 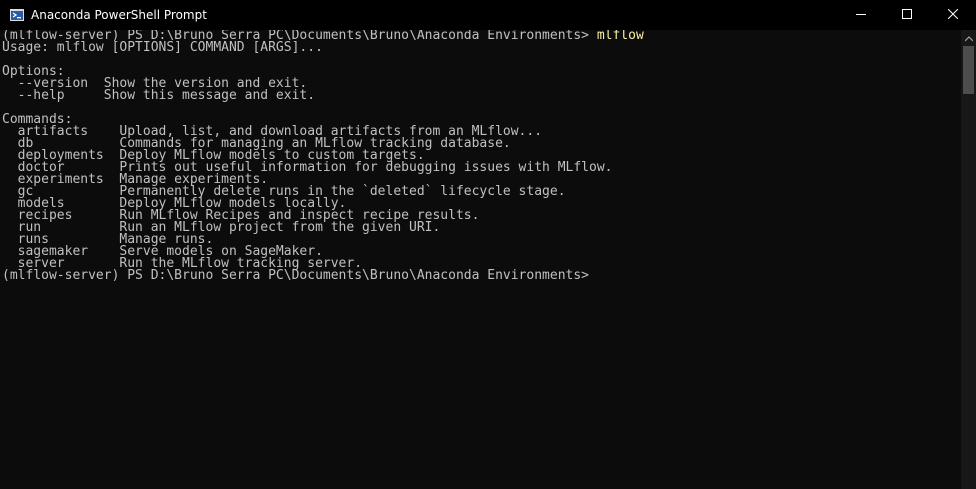 I want to click on command-text: mlflow, so click(x=620, y=36).